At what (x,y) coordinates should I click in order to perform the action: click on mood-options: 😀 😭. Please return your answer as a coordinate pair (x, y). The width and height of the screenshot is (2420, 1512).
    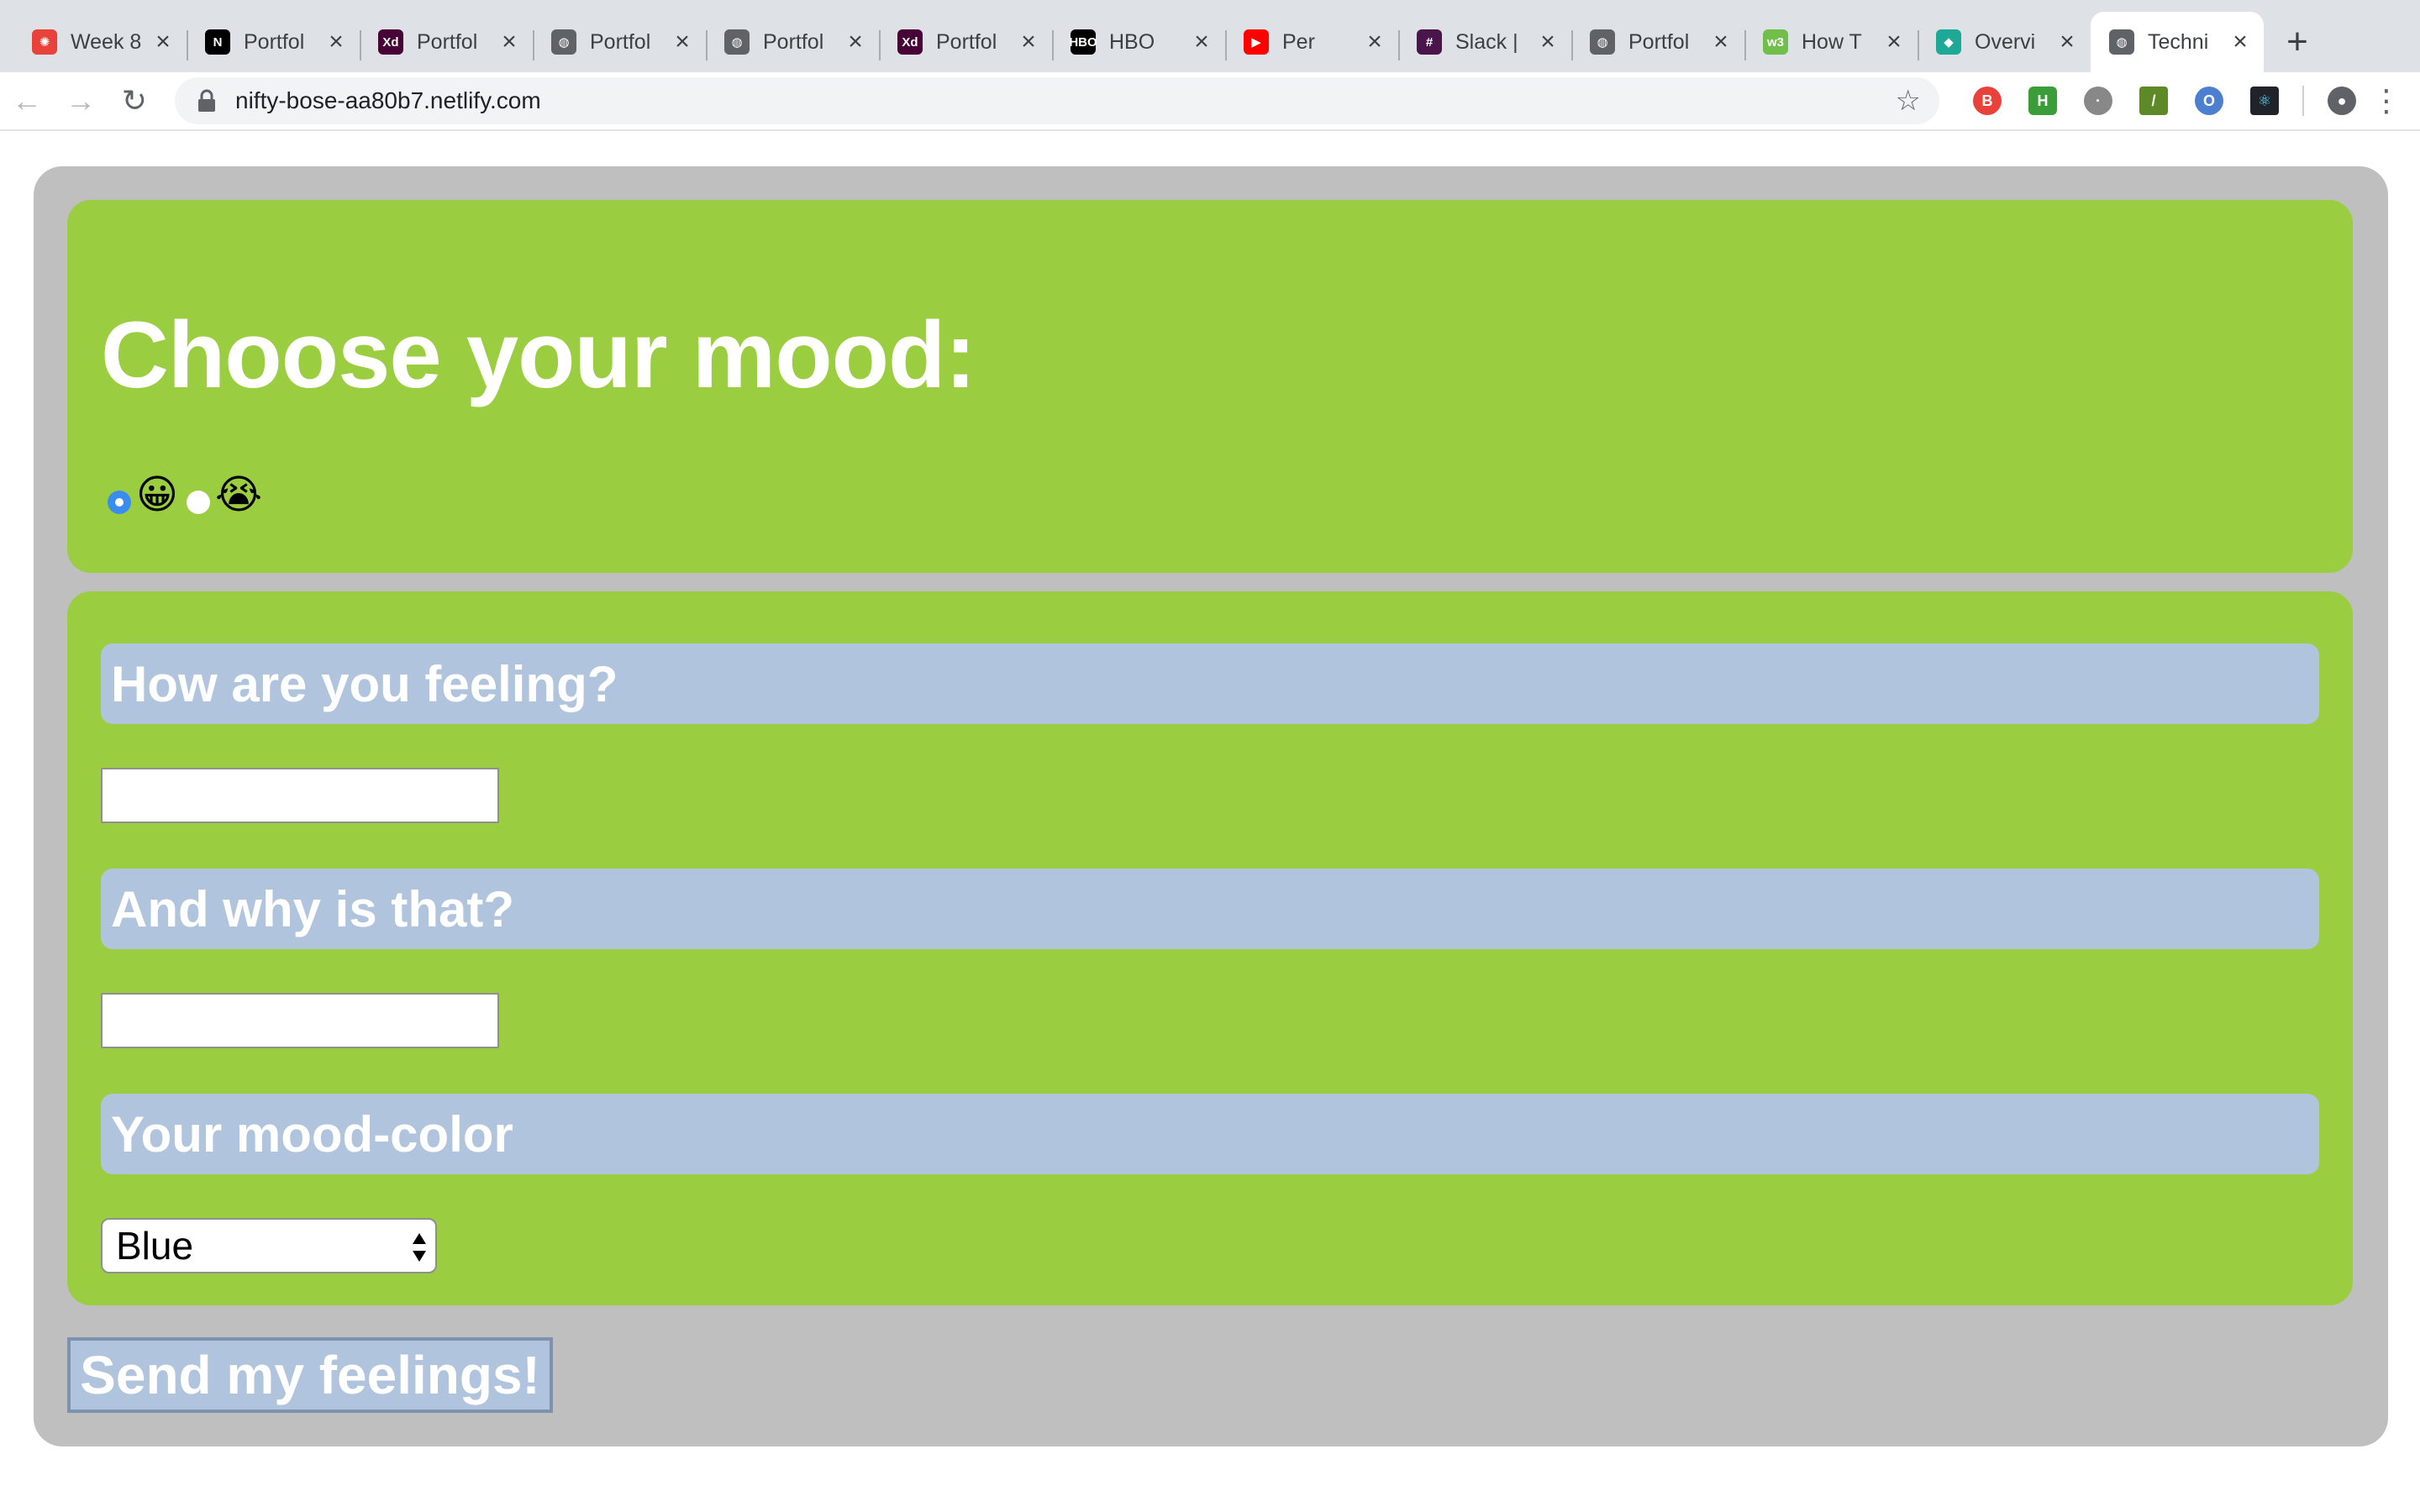
    Looking at the image, I should click on (189, 495).